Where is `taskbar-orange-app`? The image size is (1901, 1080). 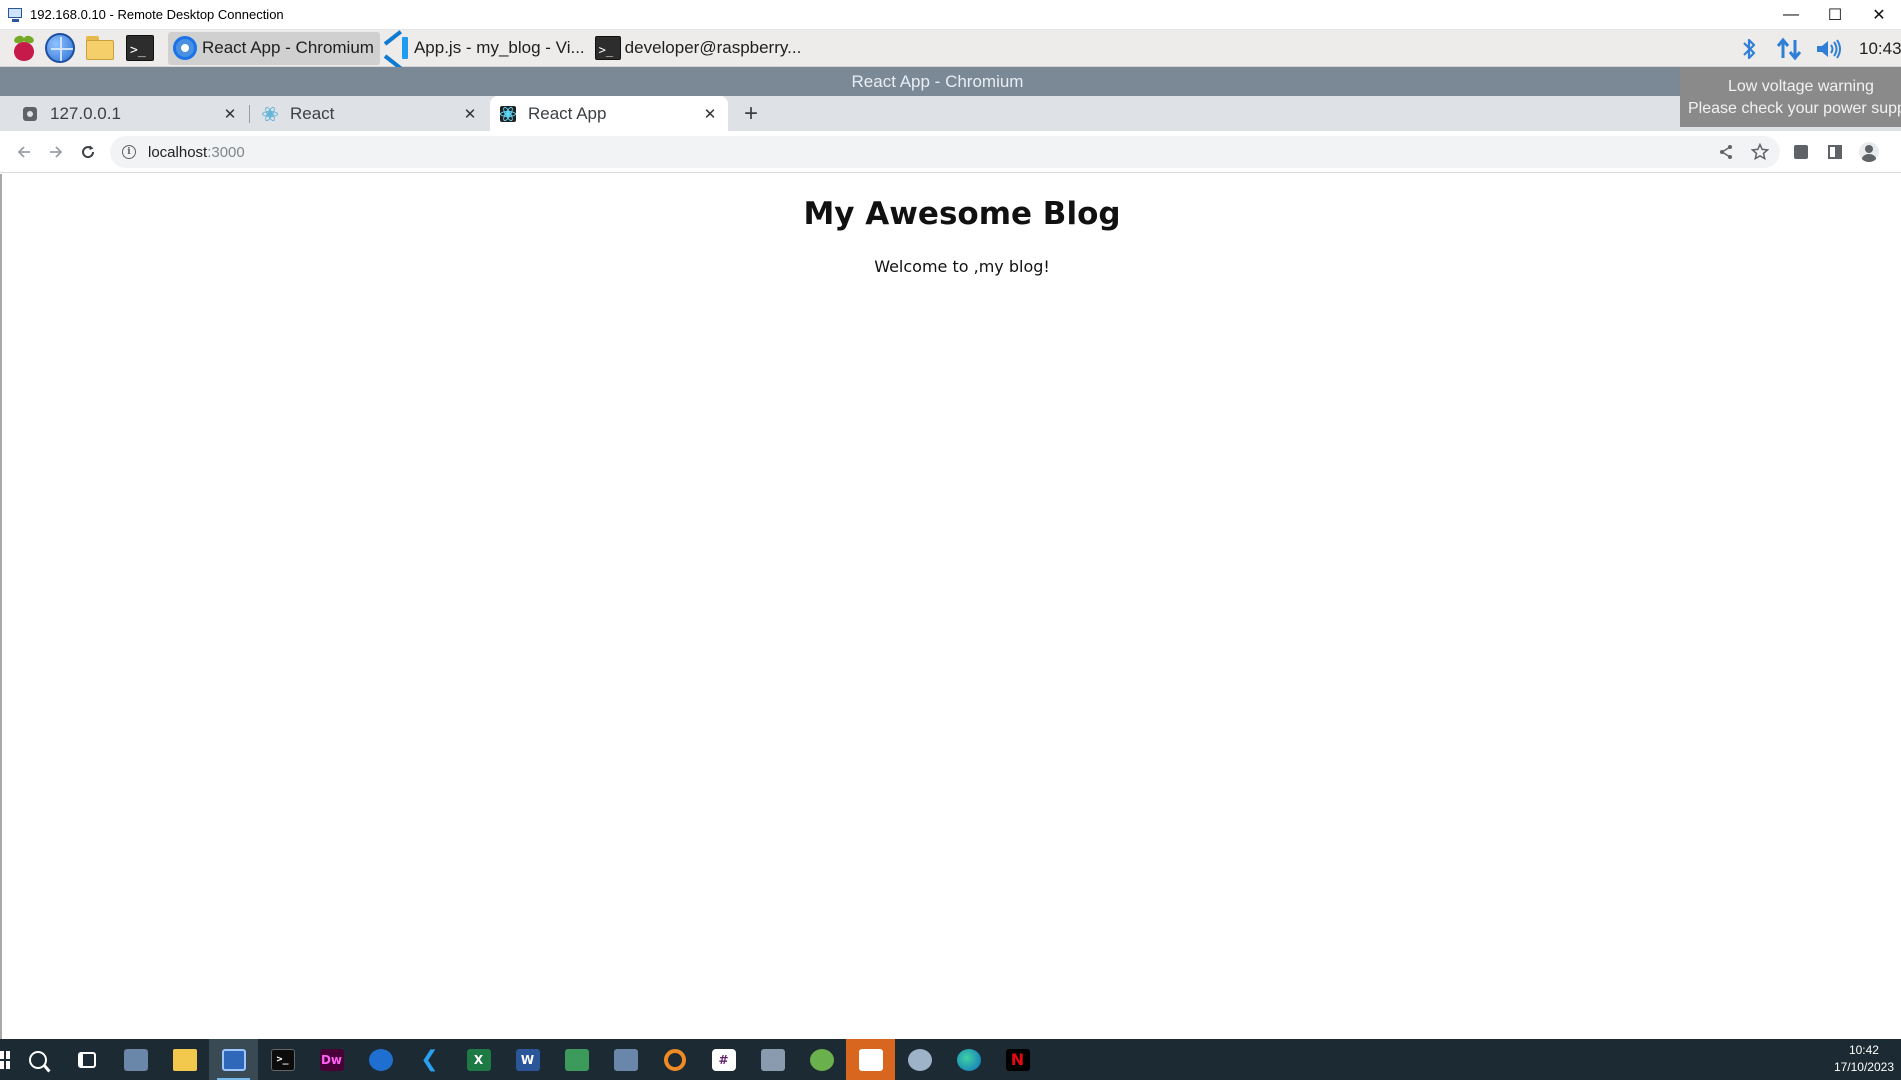 taskbar-orange-app is located at coordinates (870, 1059).